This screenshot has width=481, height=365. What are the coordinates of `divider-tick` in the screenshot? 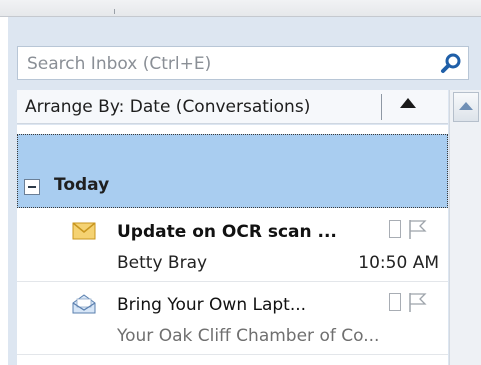 It's located at (114, 11).